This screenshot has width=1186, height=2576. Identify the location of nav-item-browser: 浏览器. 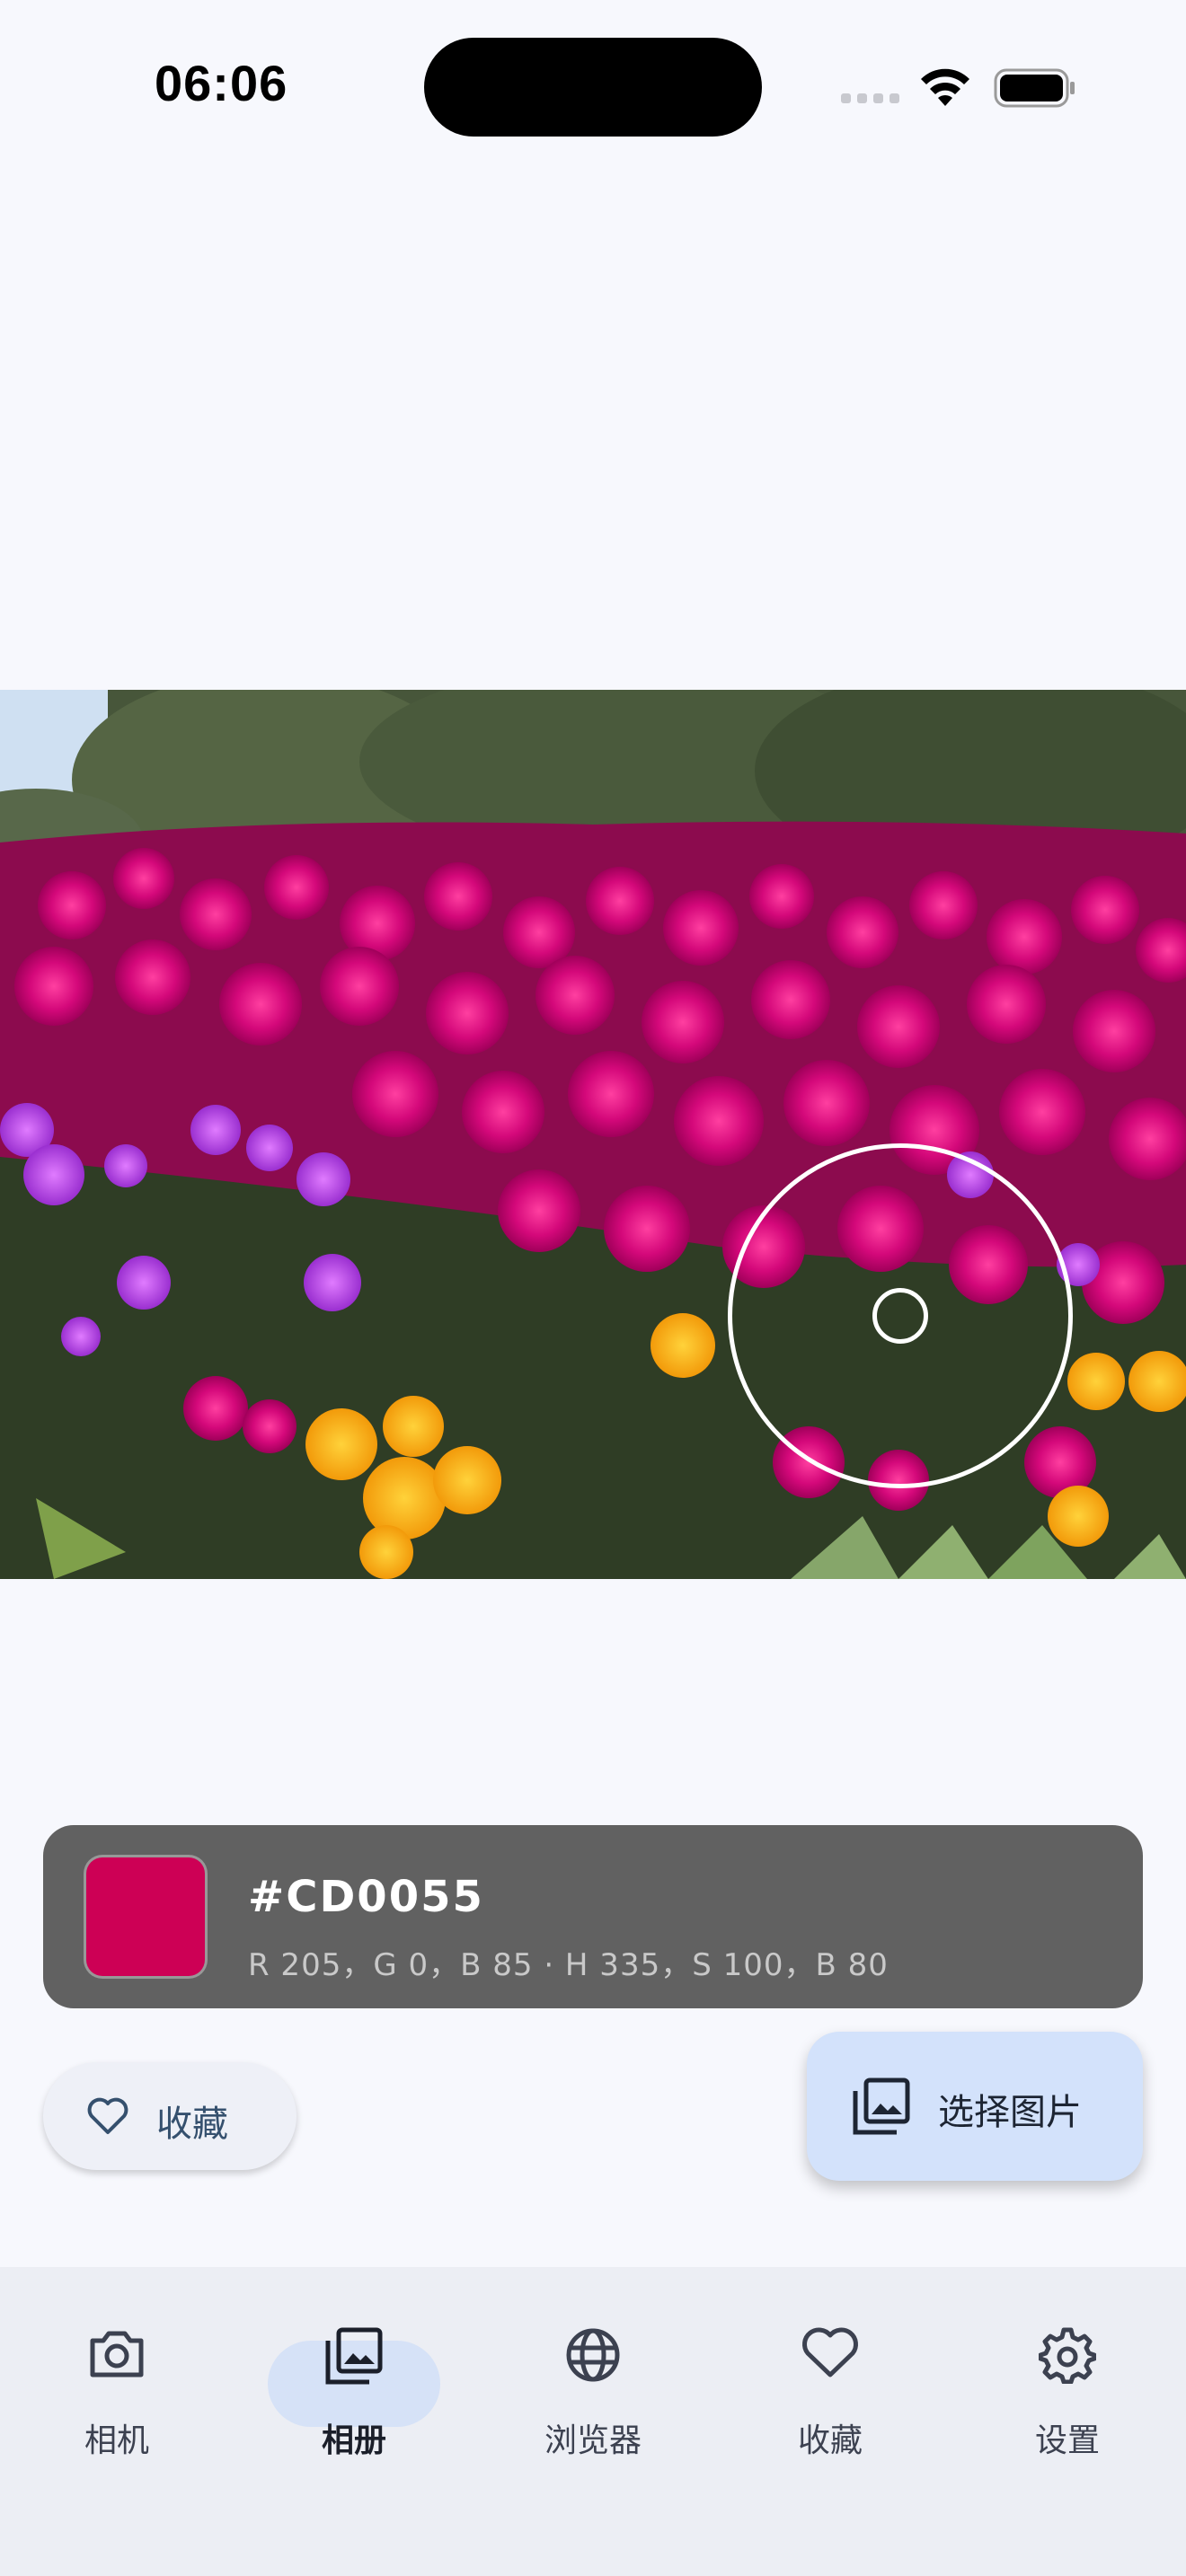
(593, 2381).